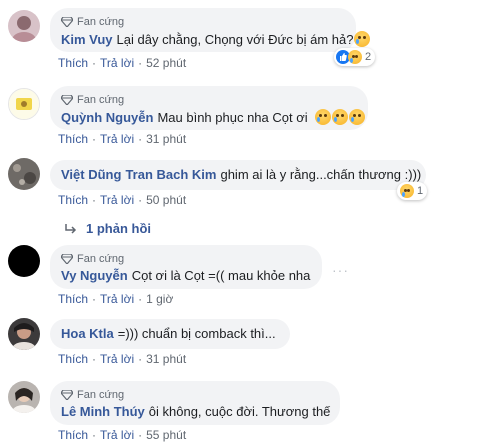 Image resolution: width=495 pixels, height=448 pixels. Describe the element at coordinates (340, 270) in the screenshot. I see `more-options-icon: ···` at that location.